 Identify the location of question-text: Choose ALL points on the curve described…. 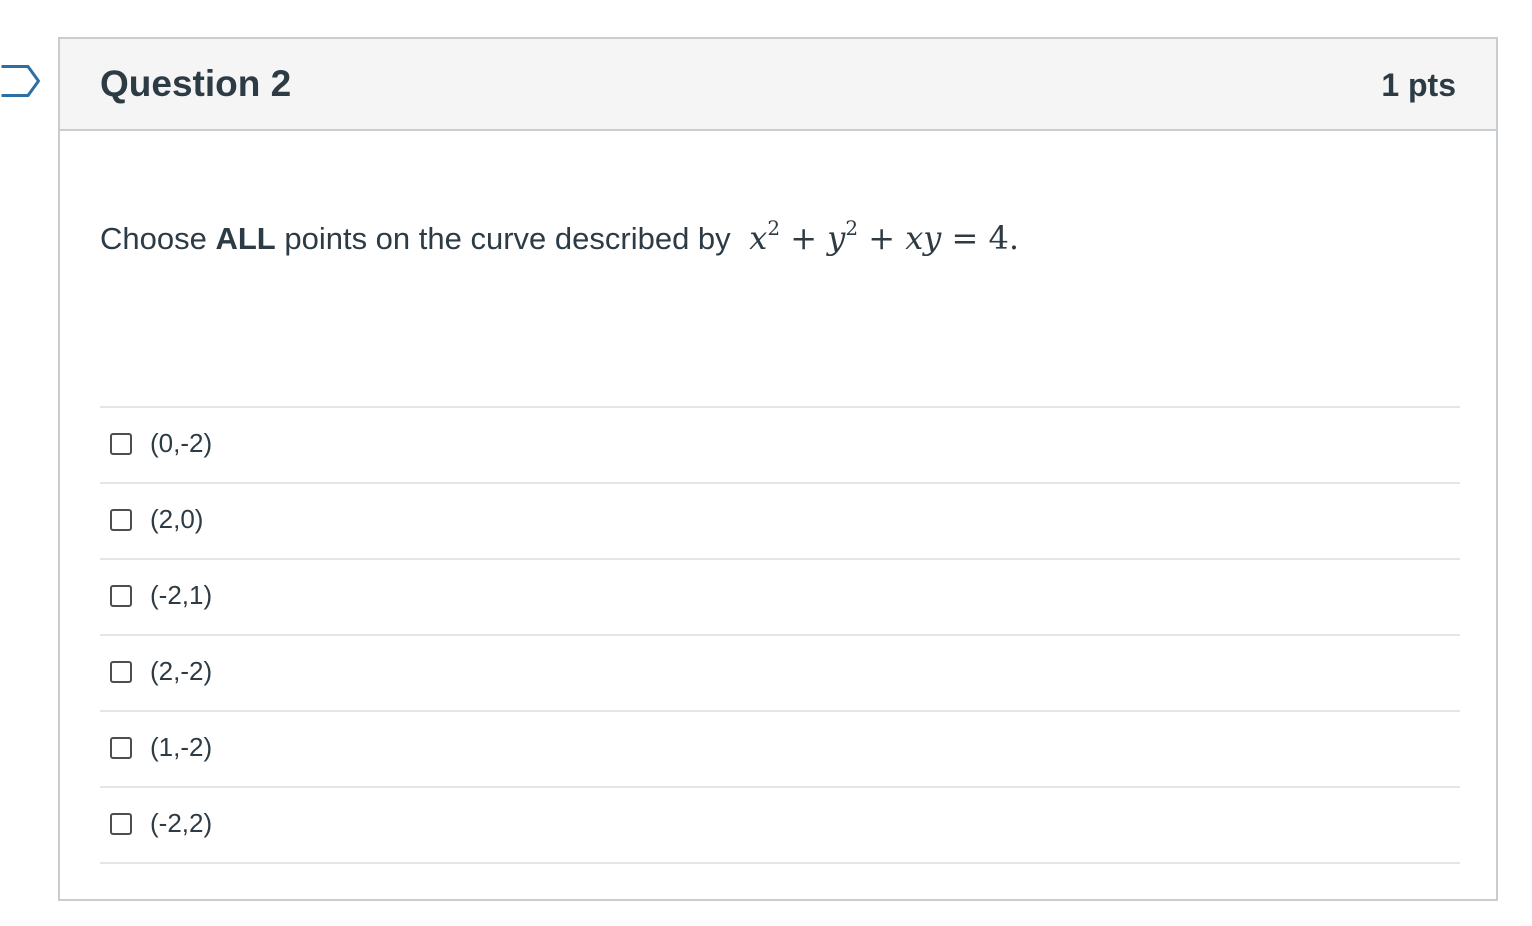
(560, 236).